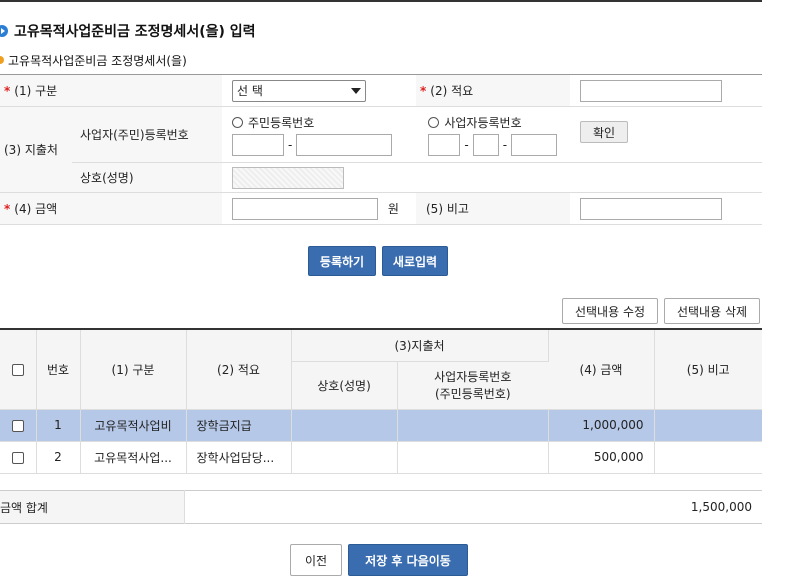  I want to click on regno-label-cell: 사업자(주민)등록번호, so click(147, 134).